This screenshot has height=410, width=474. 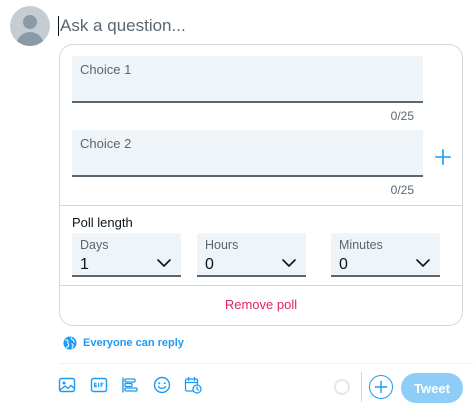 I want to click on image-icon, so click(x=67, y=385).